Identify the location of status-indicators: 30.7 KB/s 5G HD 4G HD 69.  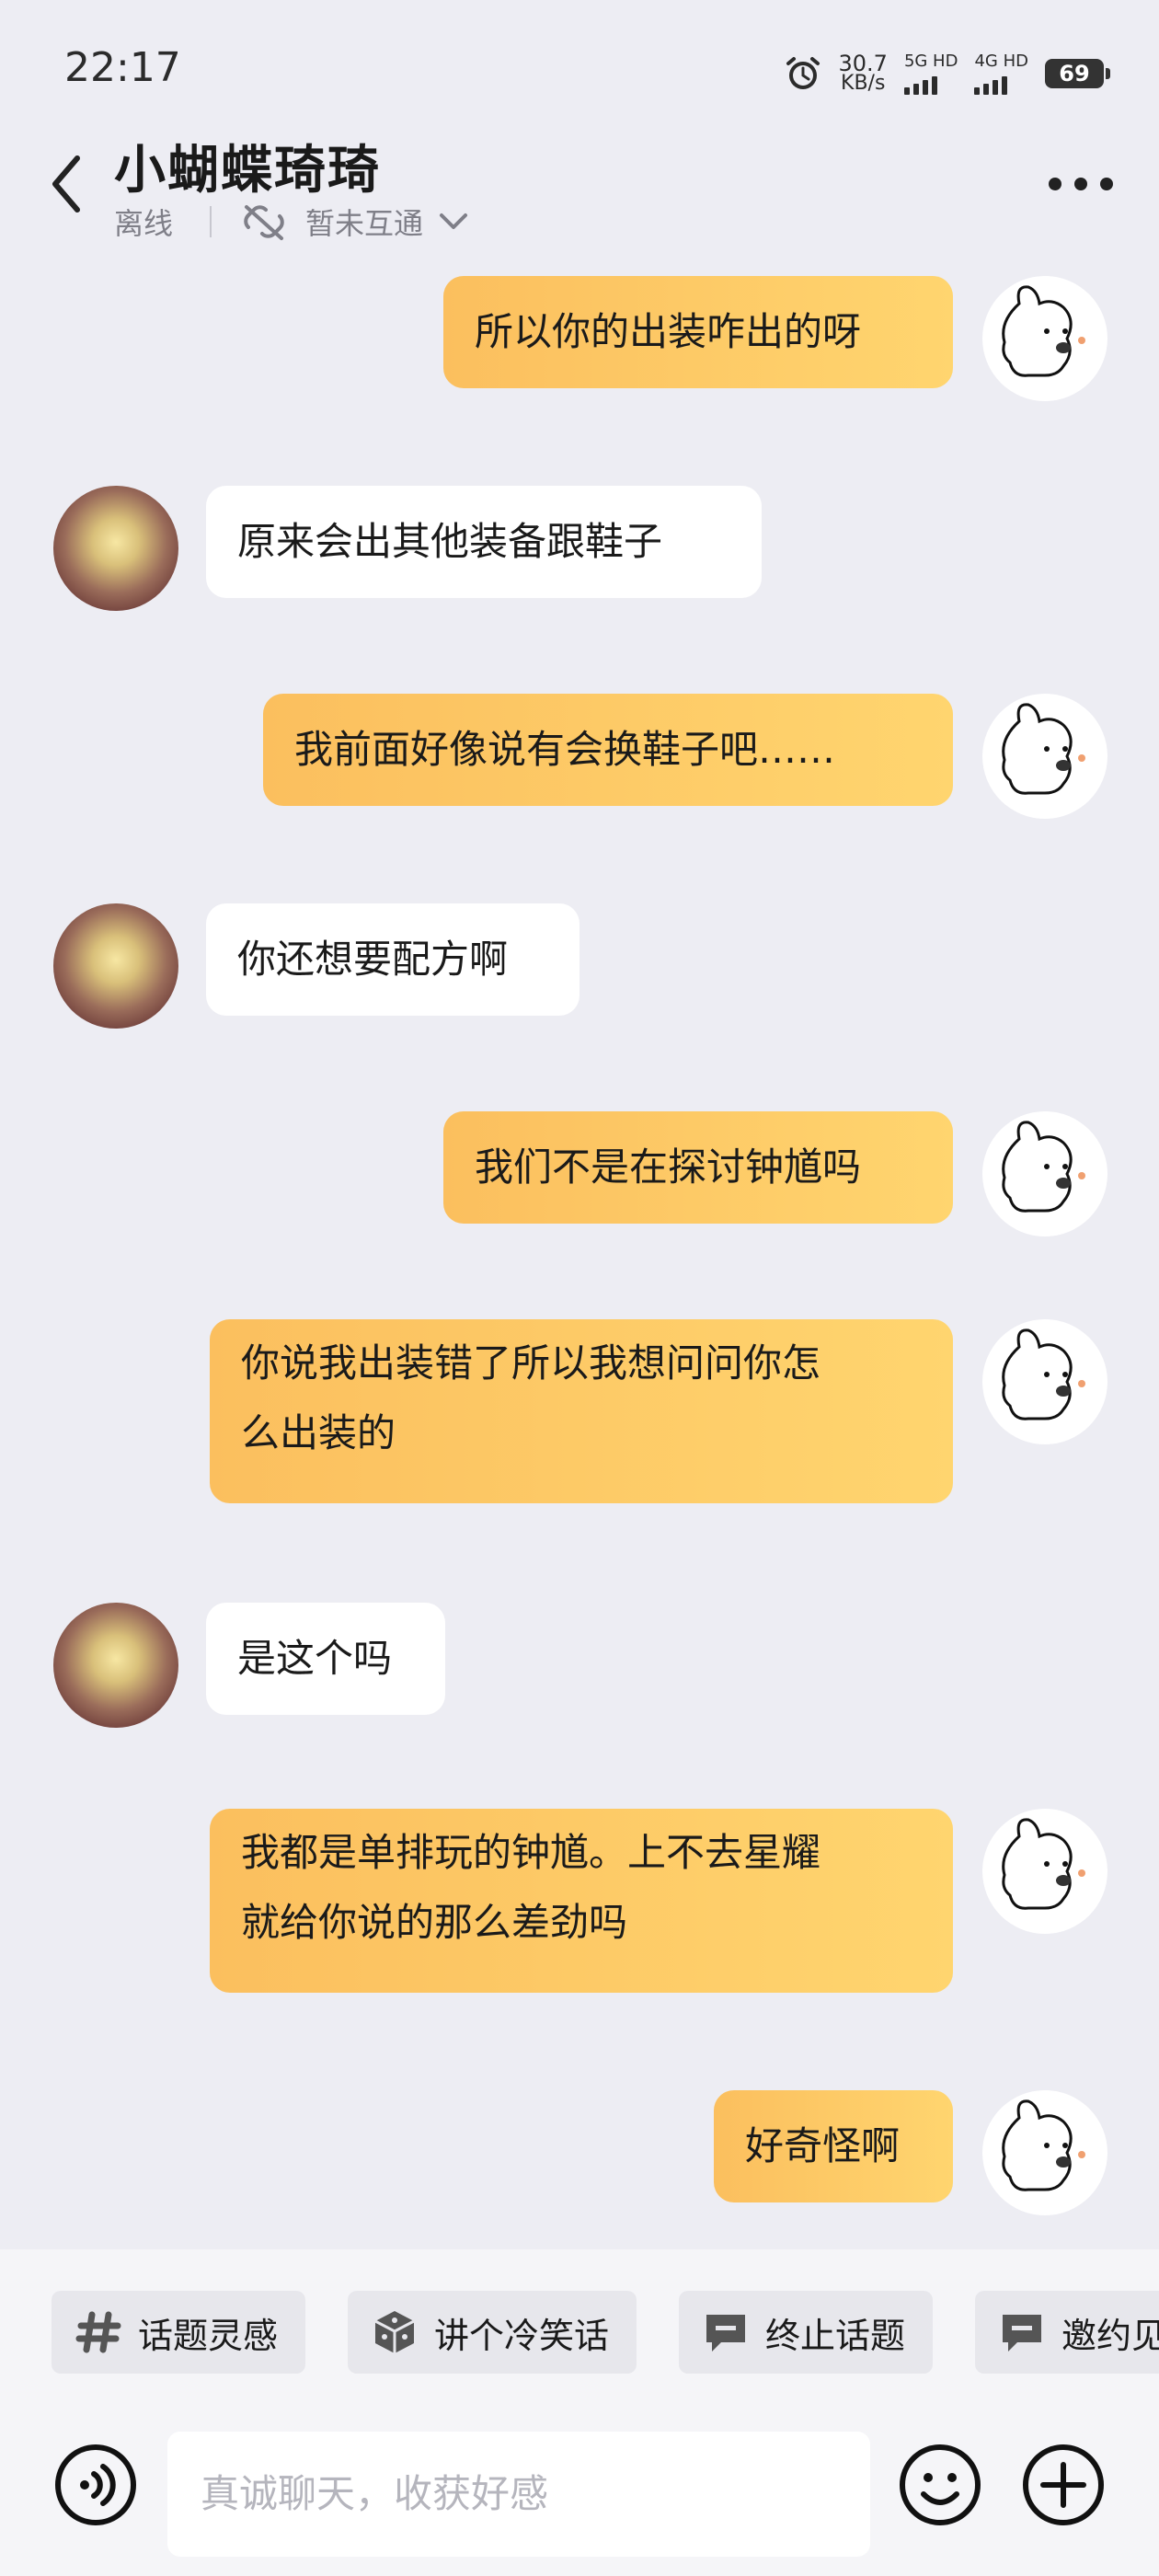
(947, 73).